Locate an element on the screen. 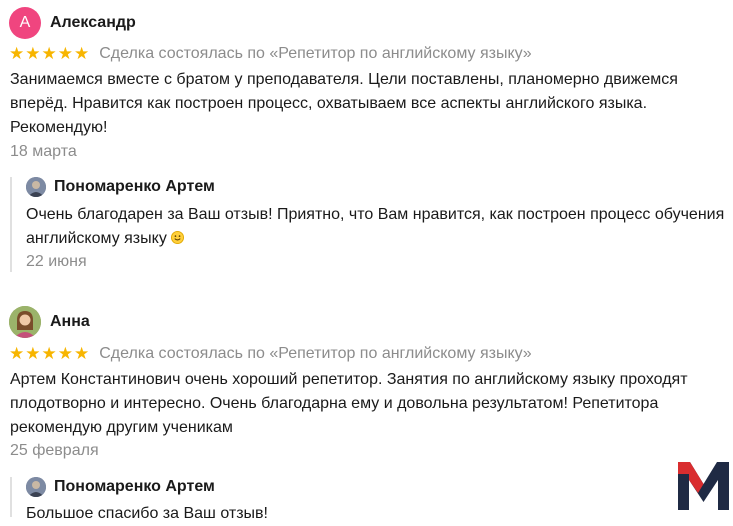 Image resolution: width=733 pixels, height=526 pixels. reply-date: 22 июня is located at coordinates (56, 261).